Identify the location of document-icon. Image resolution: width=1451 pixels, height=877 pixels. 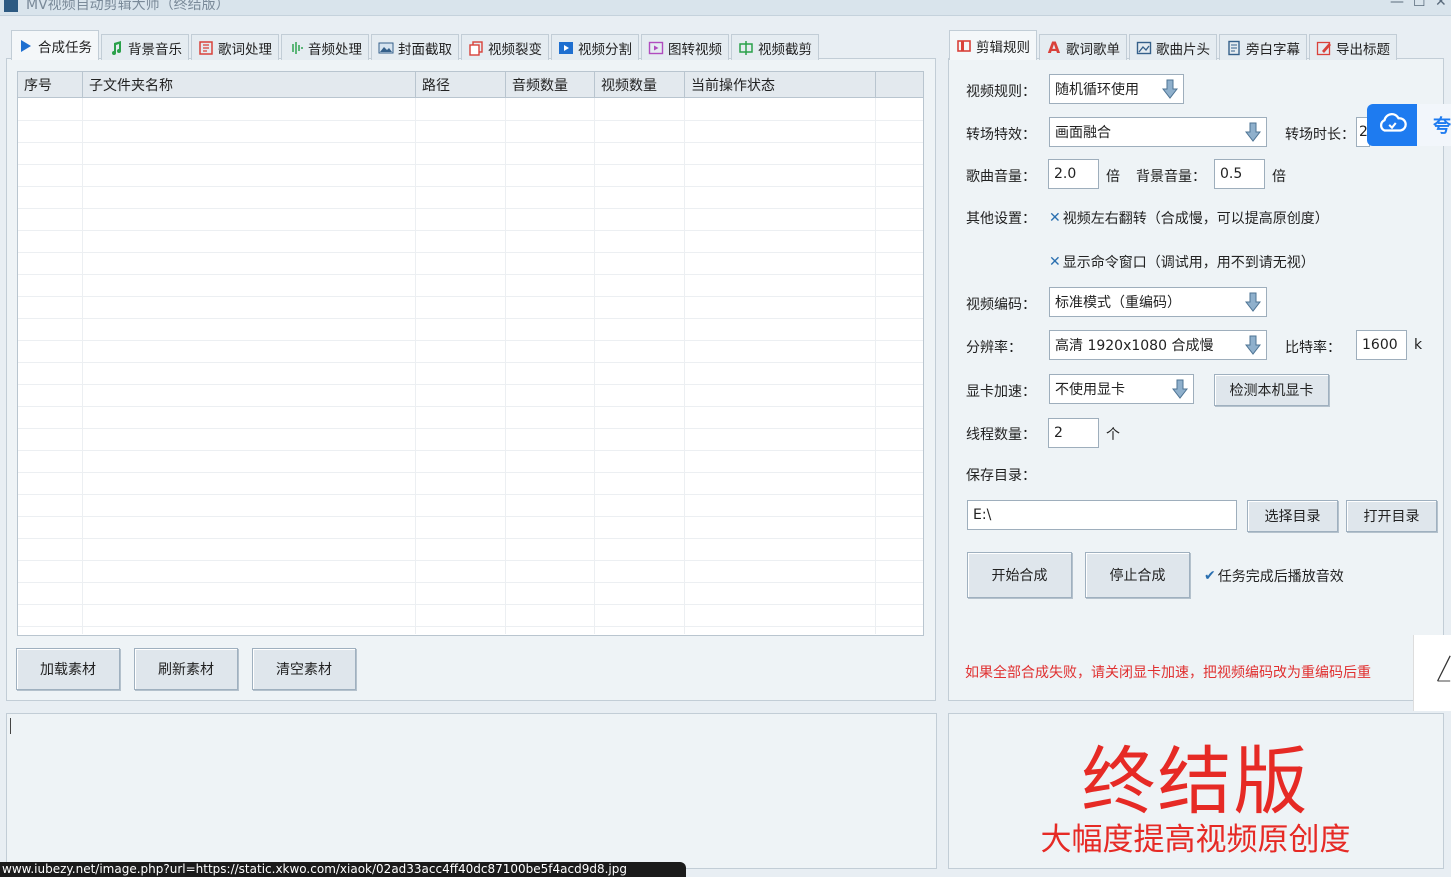
(1234, 48).